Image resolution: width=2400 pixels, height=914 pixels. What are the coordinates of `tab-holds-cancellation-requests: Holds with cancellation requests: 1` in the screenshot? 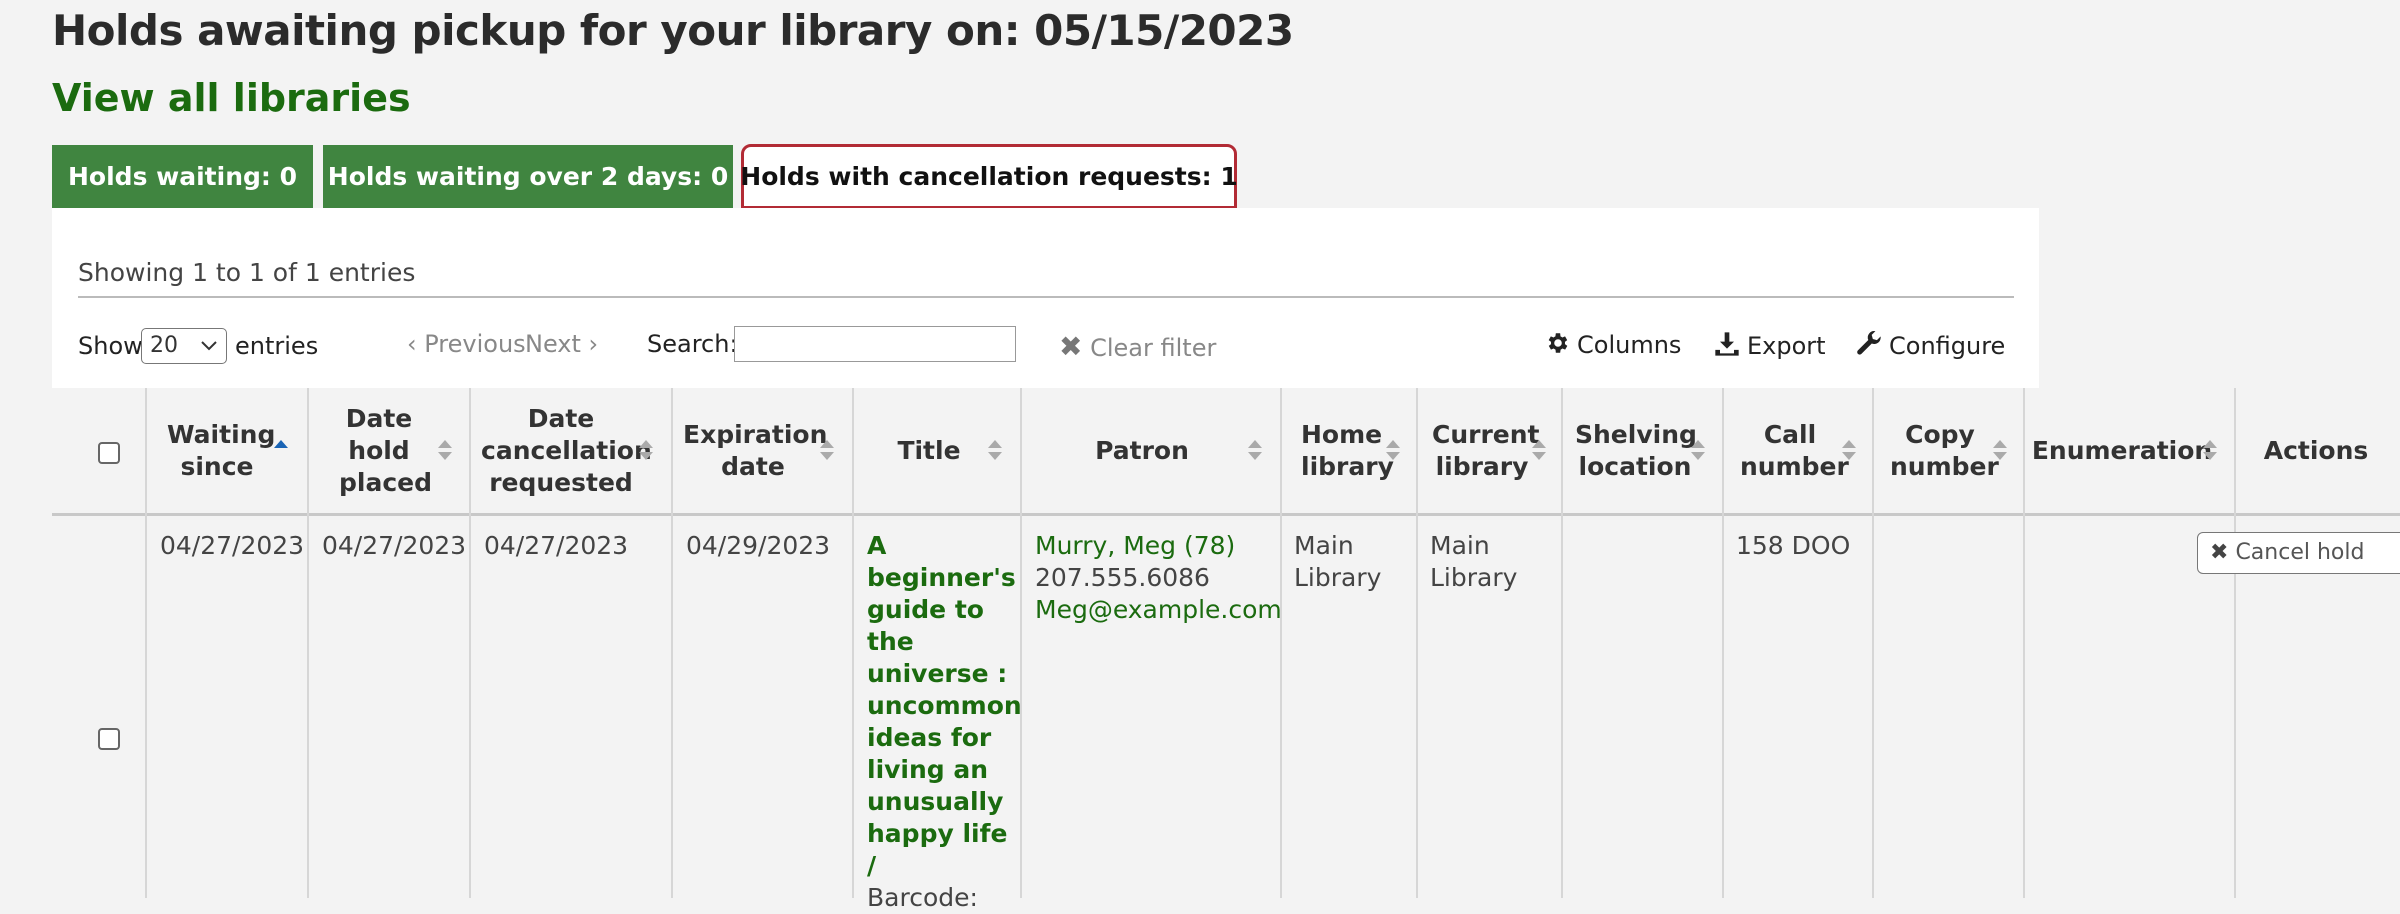 It's located at (989, 176).